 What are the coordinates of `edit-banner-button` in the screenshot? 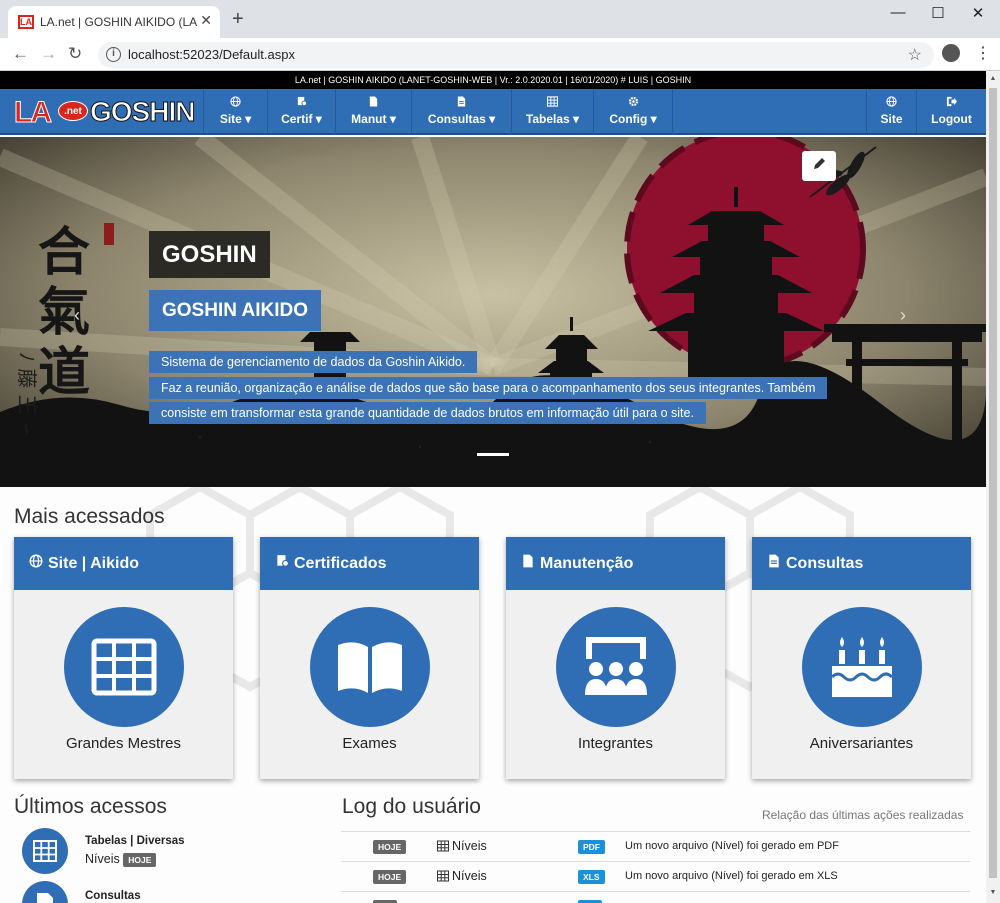 It's located at (819, 166).